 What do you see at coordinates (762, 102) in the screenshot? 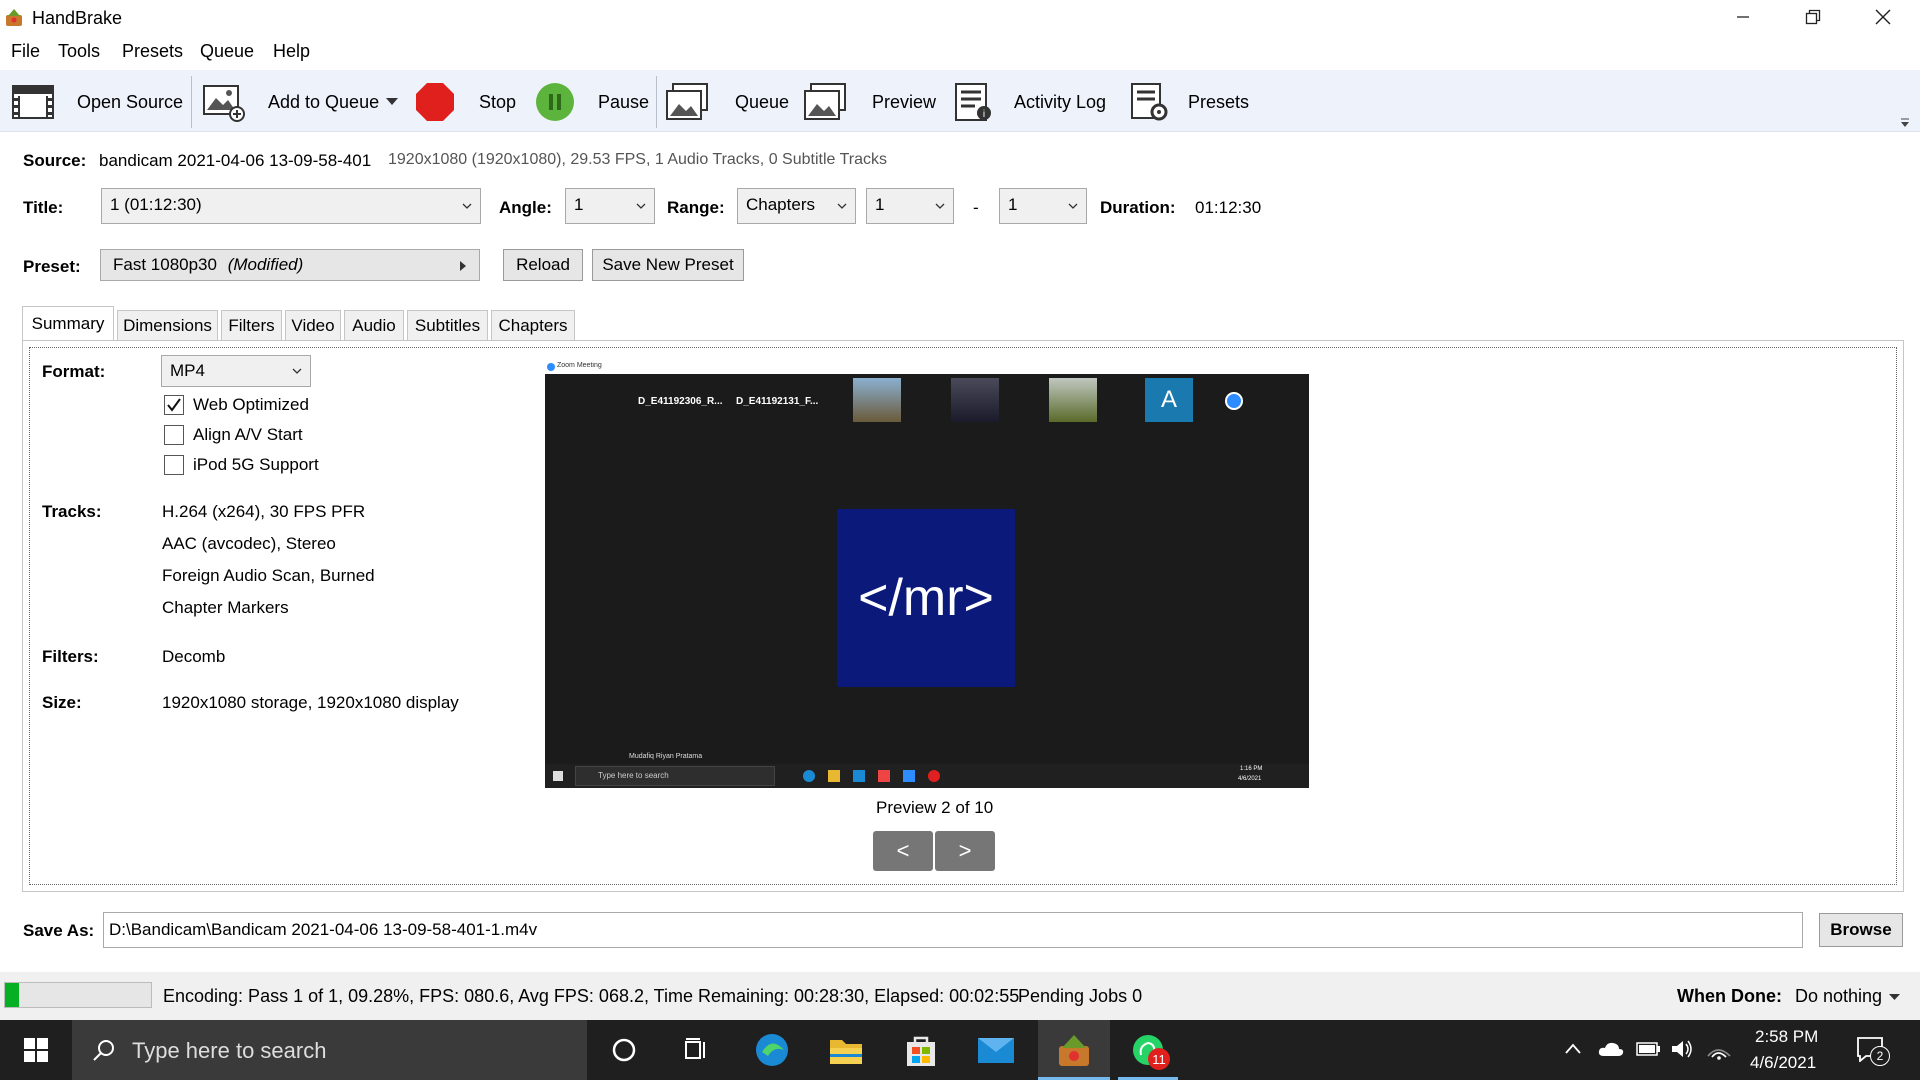
I see `queue-label: Queue` at bounding box center [762, 102].